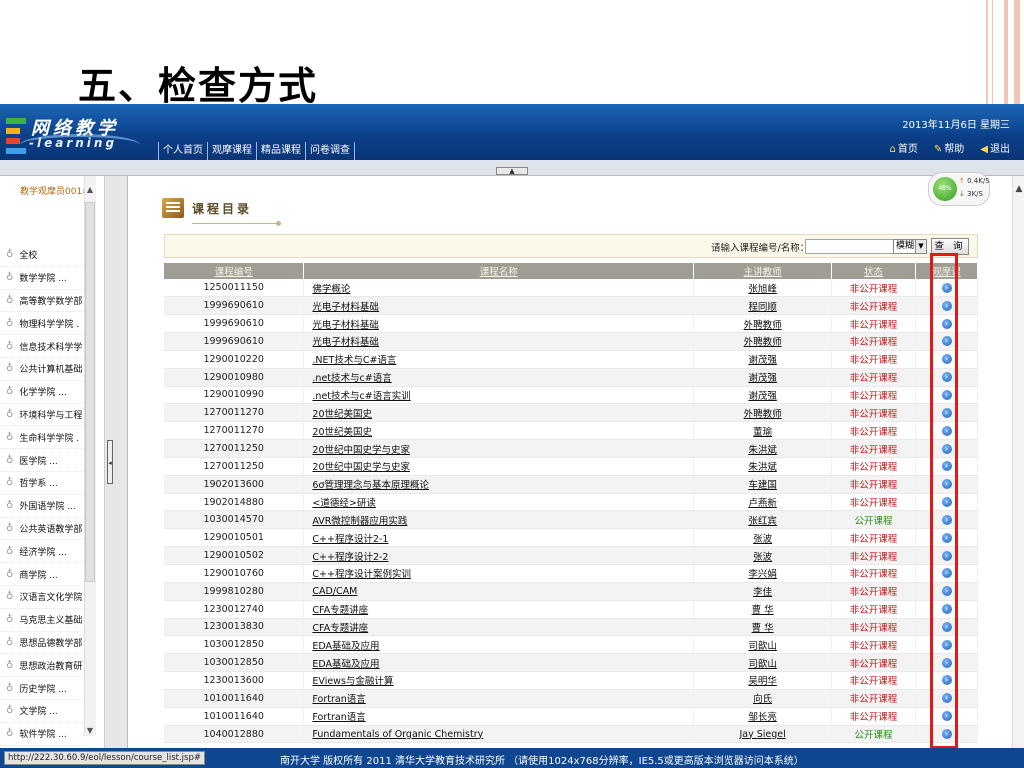 This screenshot has height=768, width=1024. Describe the element at coordinates (499, 734) in the screenshot. I see `course-name-link: Fundamentals of Organic Chemistry` at that location.